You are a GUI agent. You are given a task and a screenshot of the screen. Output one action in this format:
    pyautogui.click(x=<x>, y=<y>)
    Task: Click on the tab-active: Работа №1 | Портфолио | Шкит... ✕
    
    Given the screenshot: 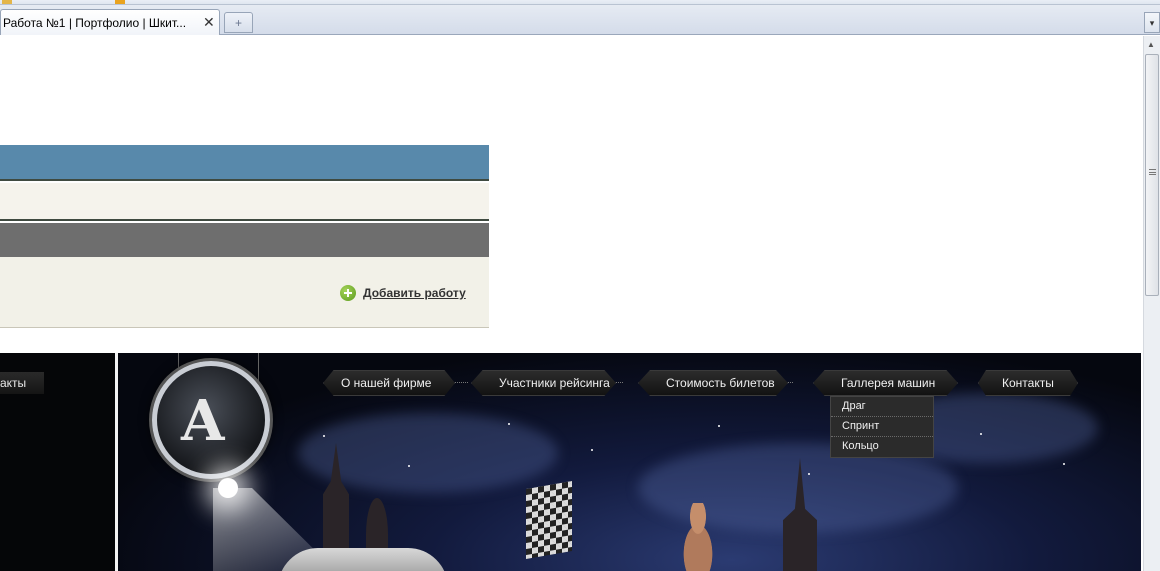 What is the action you would take?
    pyautogui.click(x=110, y=22)
    